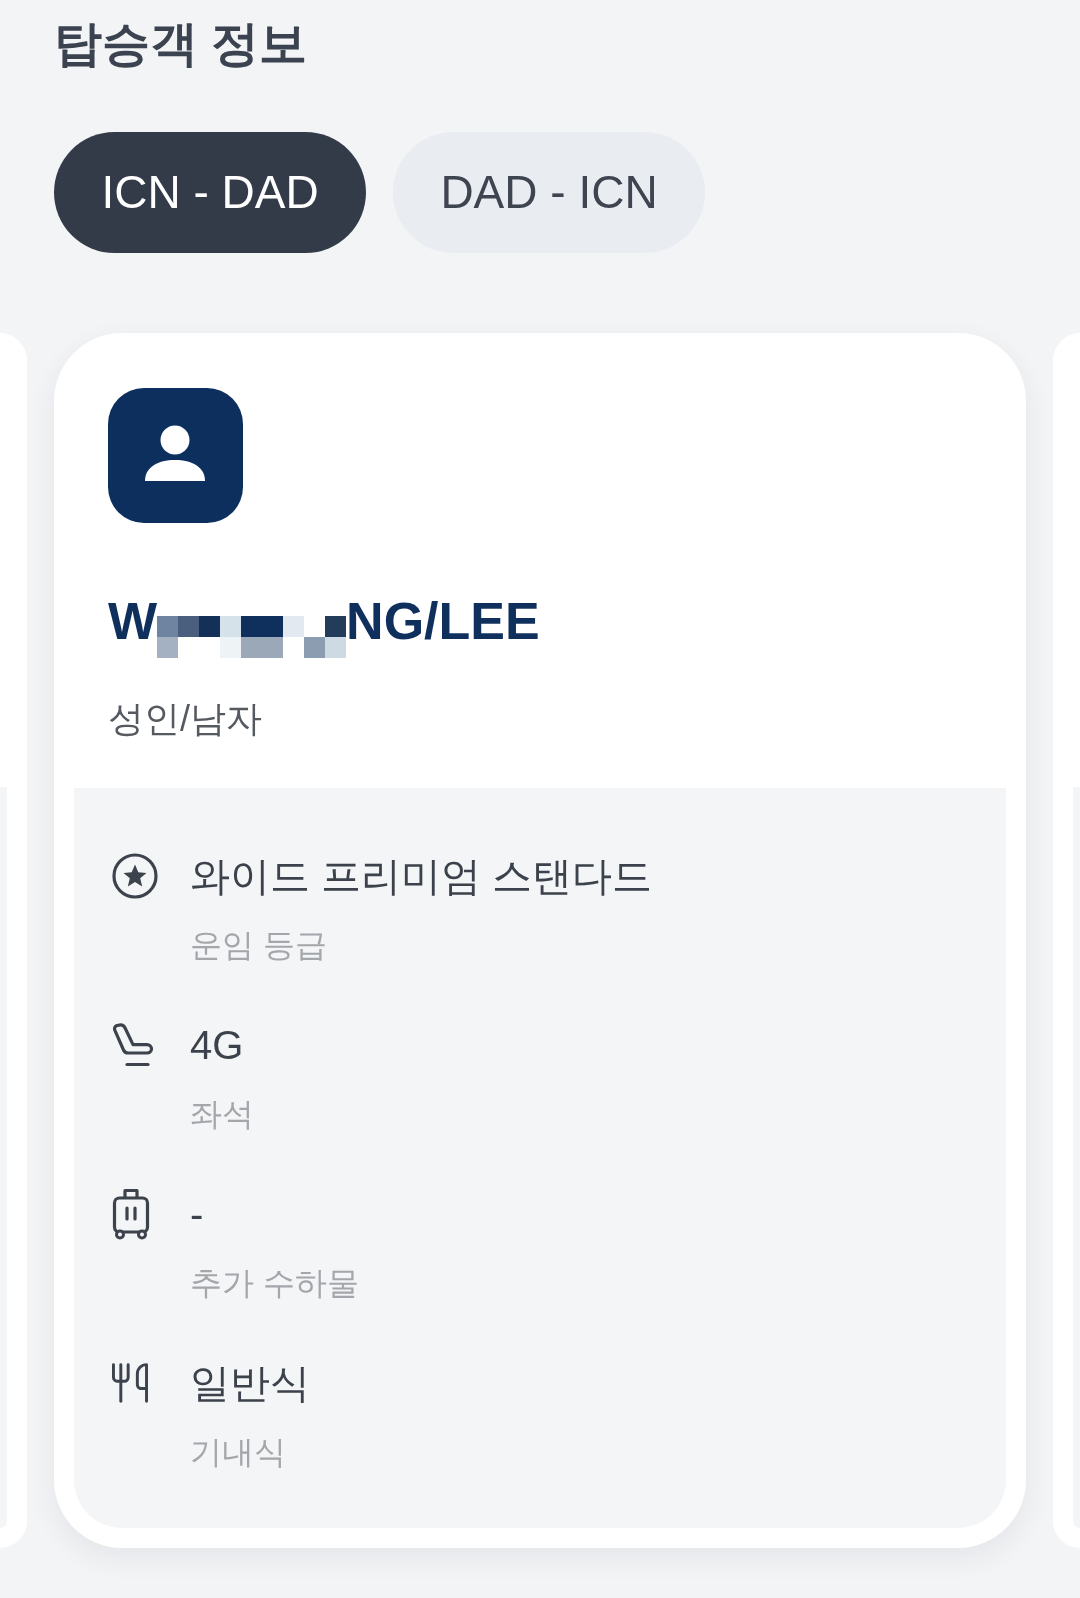 This screenshot has width=1080, height=1598. I want to click on fork-and-knife-icon, so click(130, 1383).